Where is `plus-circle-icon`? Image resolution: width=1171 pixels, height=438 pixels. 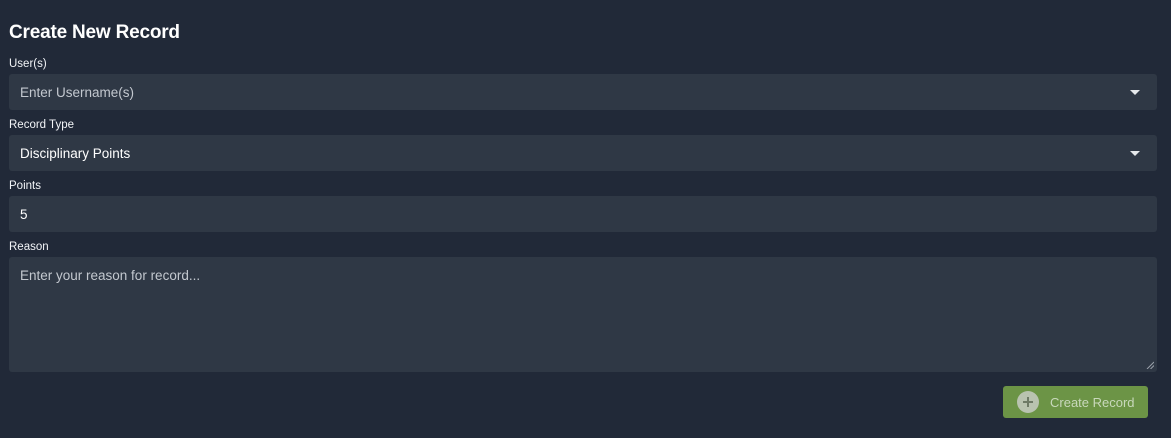
plus-circle-icon is located at coordinates (1028, 402).